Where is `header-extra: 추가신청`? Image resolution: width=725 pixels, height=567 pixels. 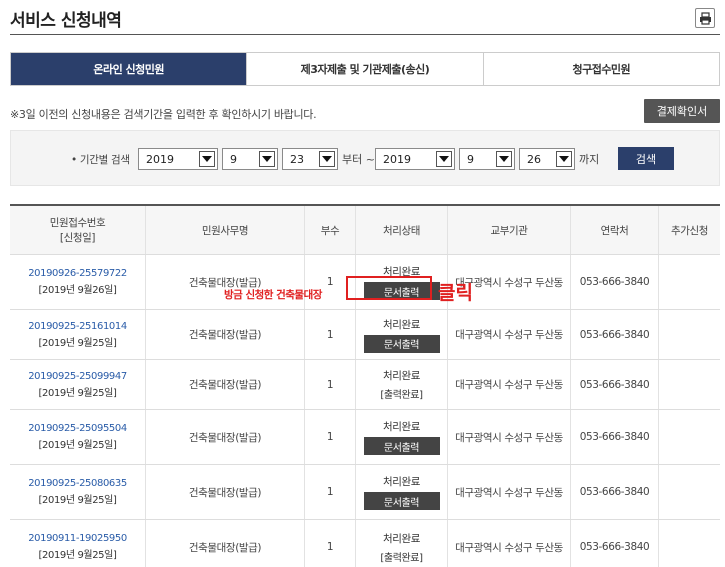
header-extra: 추가신청 is located at coordinates (689, 230).